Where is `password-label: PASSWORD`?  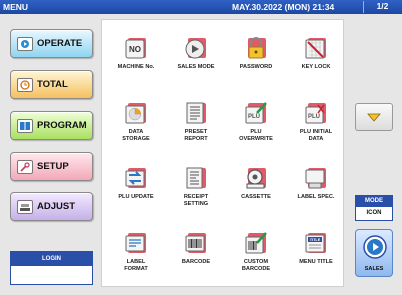 password-label: PASSWORD is located at coordinates (256, 67).